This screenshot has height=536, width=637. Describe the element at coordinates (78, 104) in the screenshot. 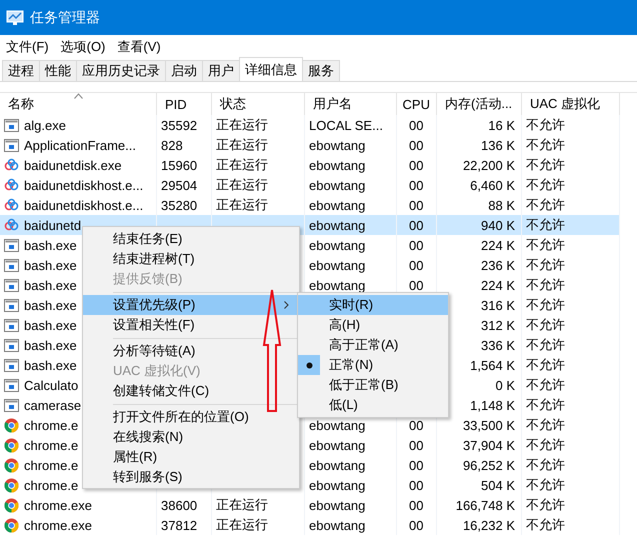

I see `column-header: 名称` at that location.